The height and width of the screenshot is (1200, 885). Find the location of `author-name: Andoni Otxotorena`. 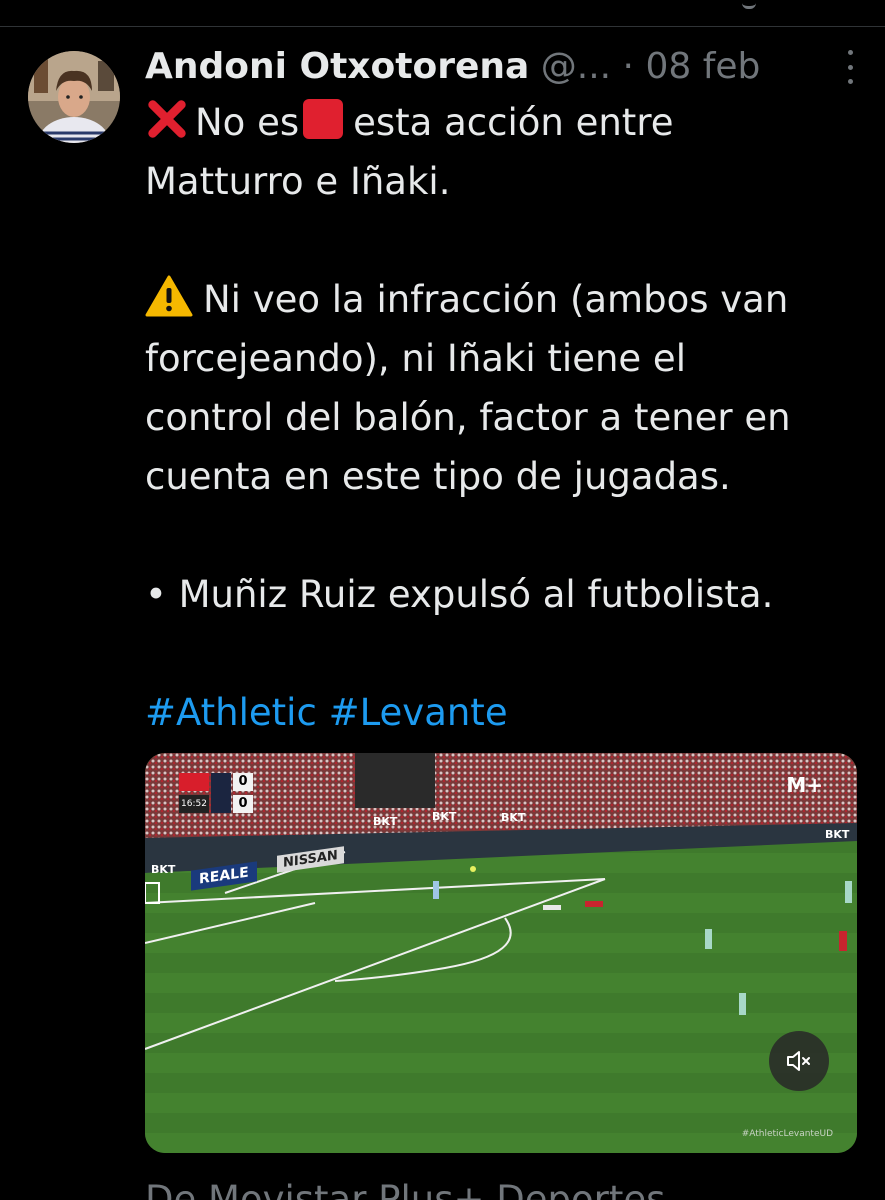

author-name: Andoni Otxotorena is located at coordinates (337, 66).